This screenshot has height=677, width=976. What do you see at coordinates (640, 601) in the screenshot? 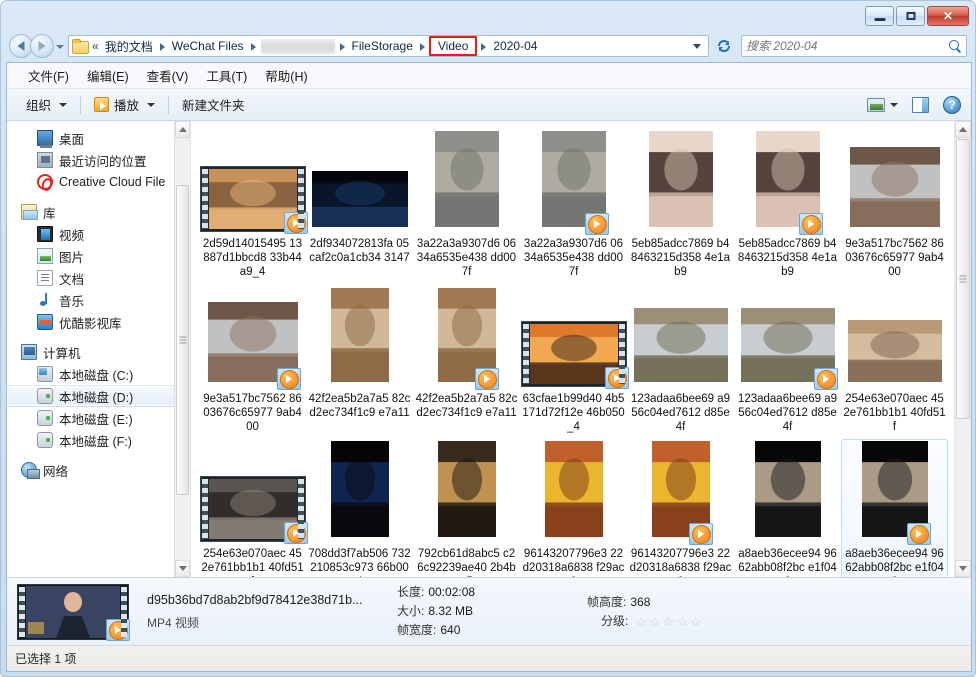
I see `details-frameheight-value: 368` at bounding box center [640, 601].